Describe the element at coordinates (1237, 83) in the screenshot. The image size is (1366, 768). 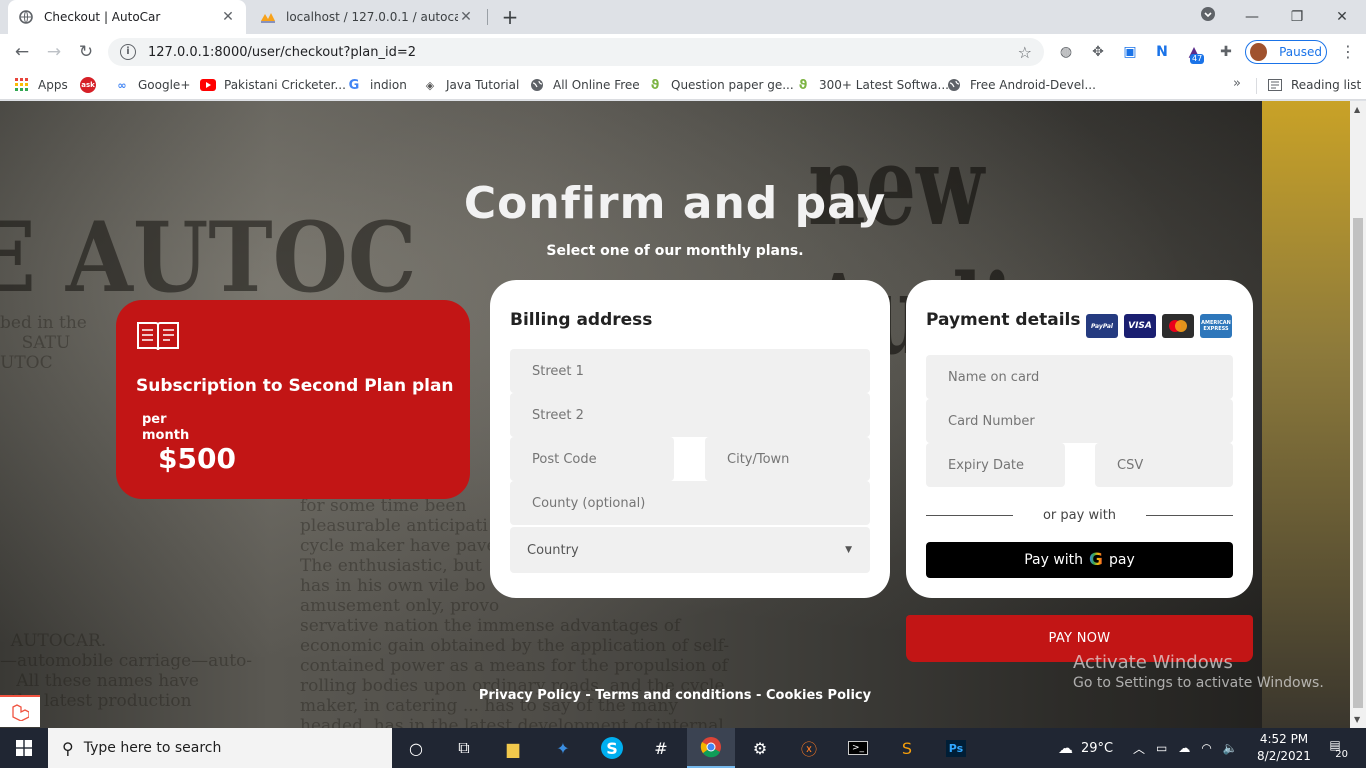
I see `more-bookmarks-icon: »` at that location.